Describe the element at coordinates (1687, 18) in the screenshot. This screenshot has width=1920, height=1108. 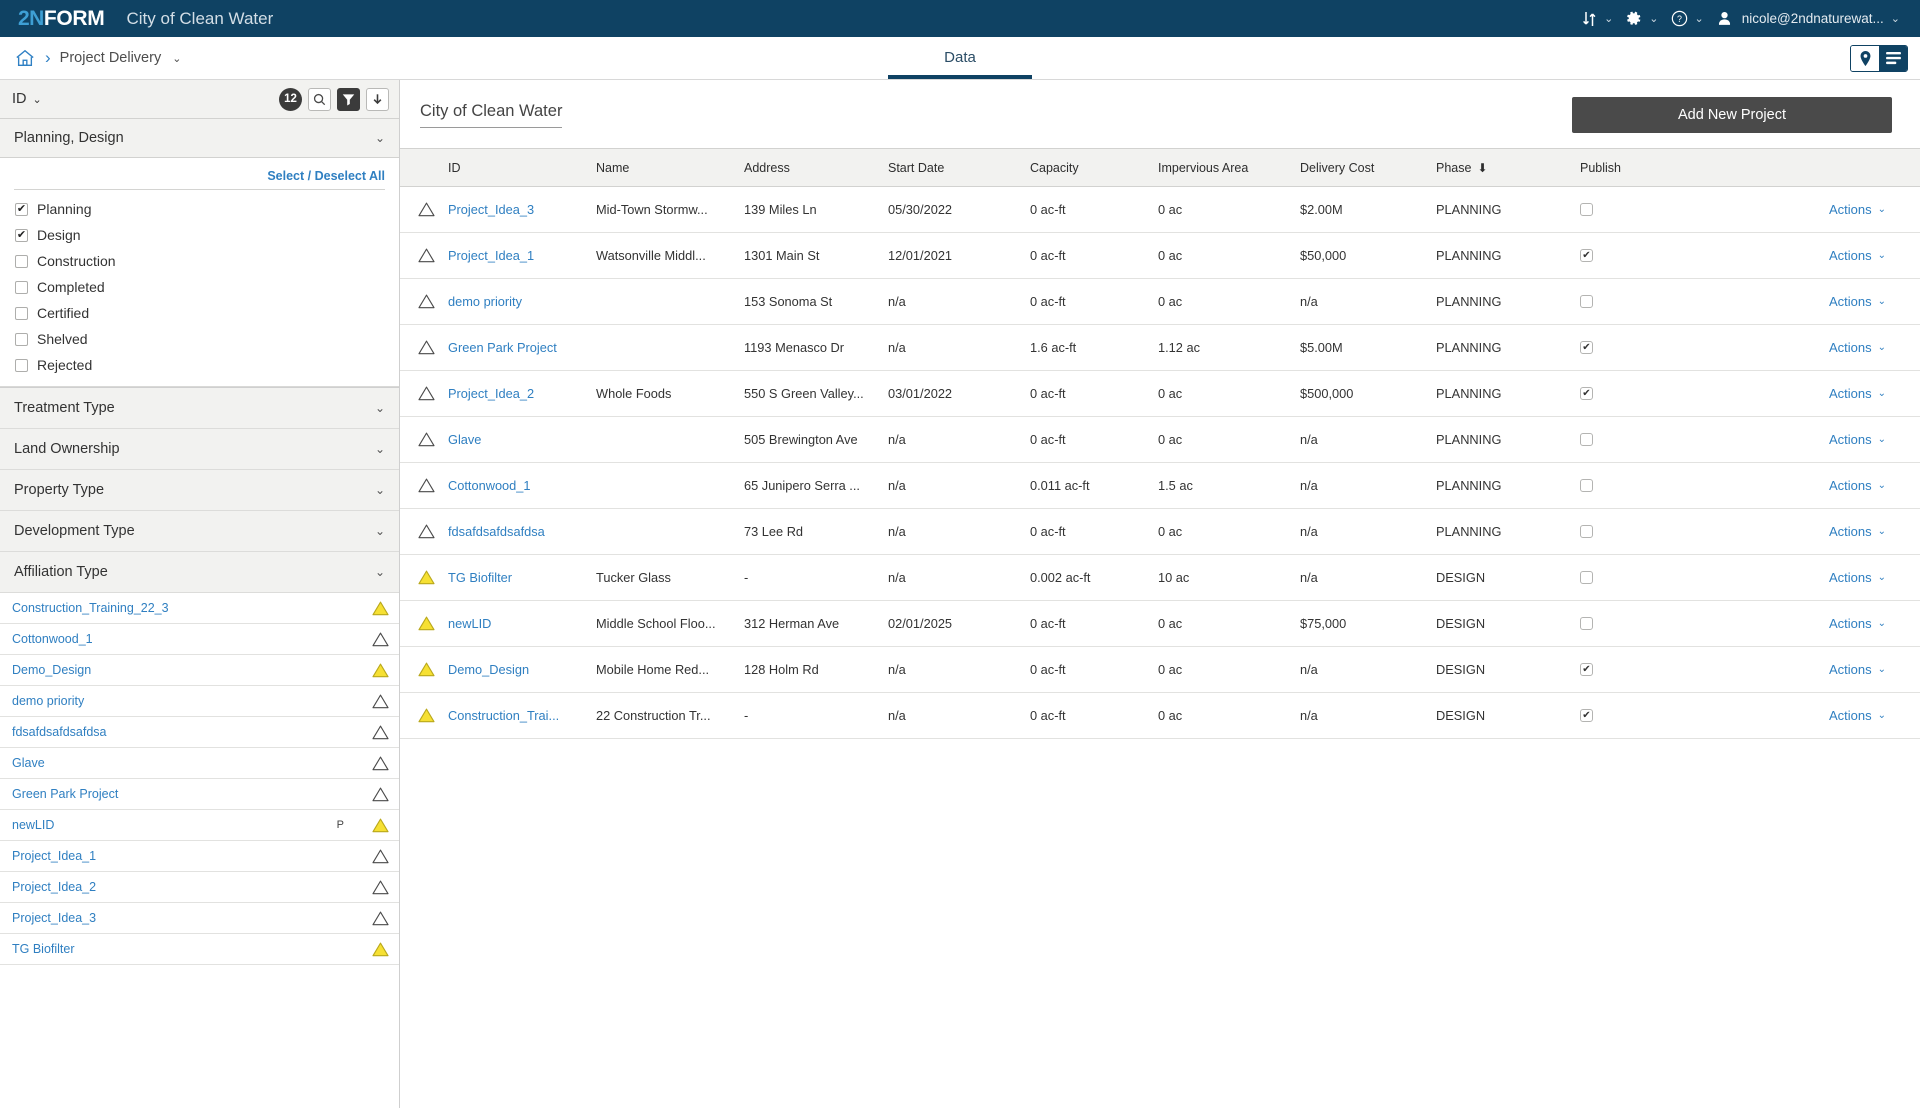
I see `help-menu-button: ? ⌄` at that location.